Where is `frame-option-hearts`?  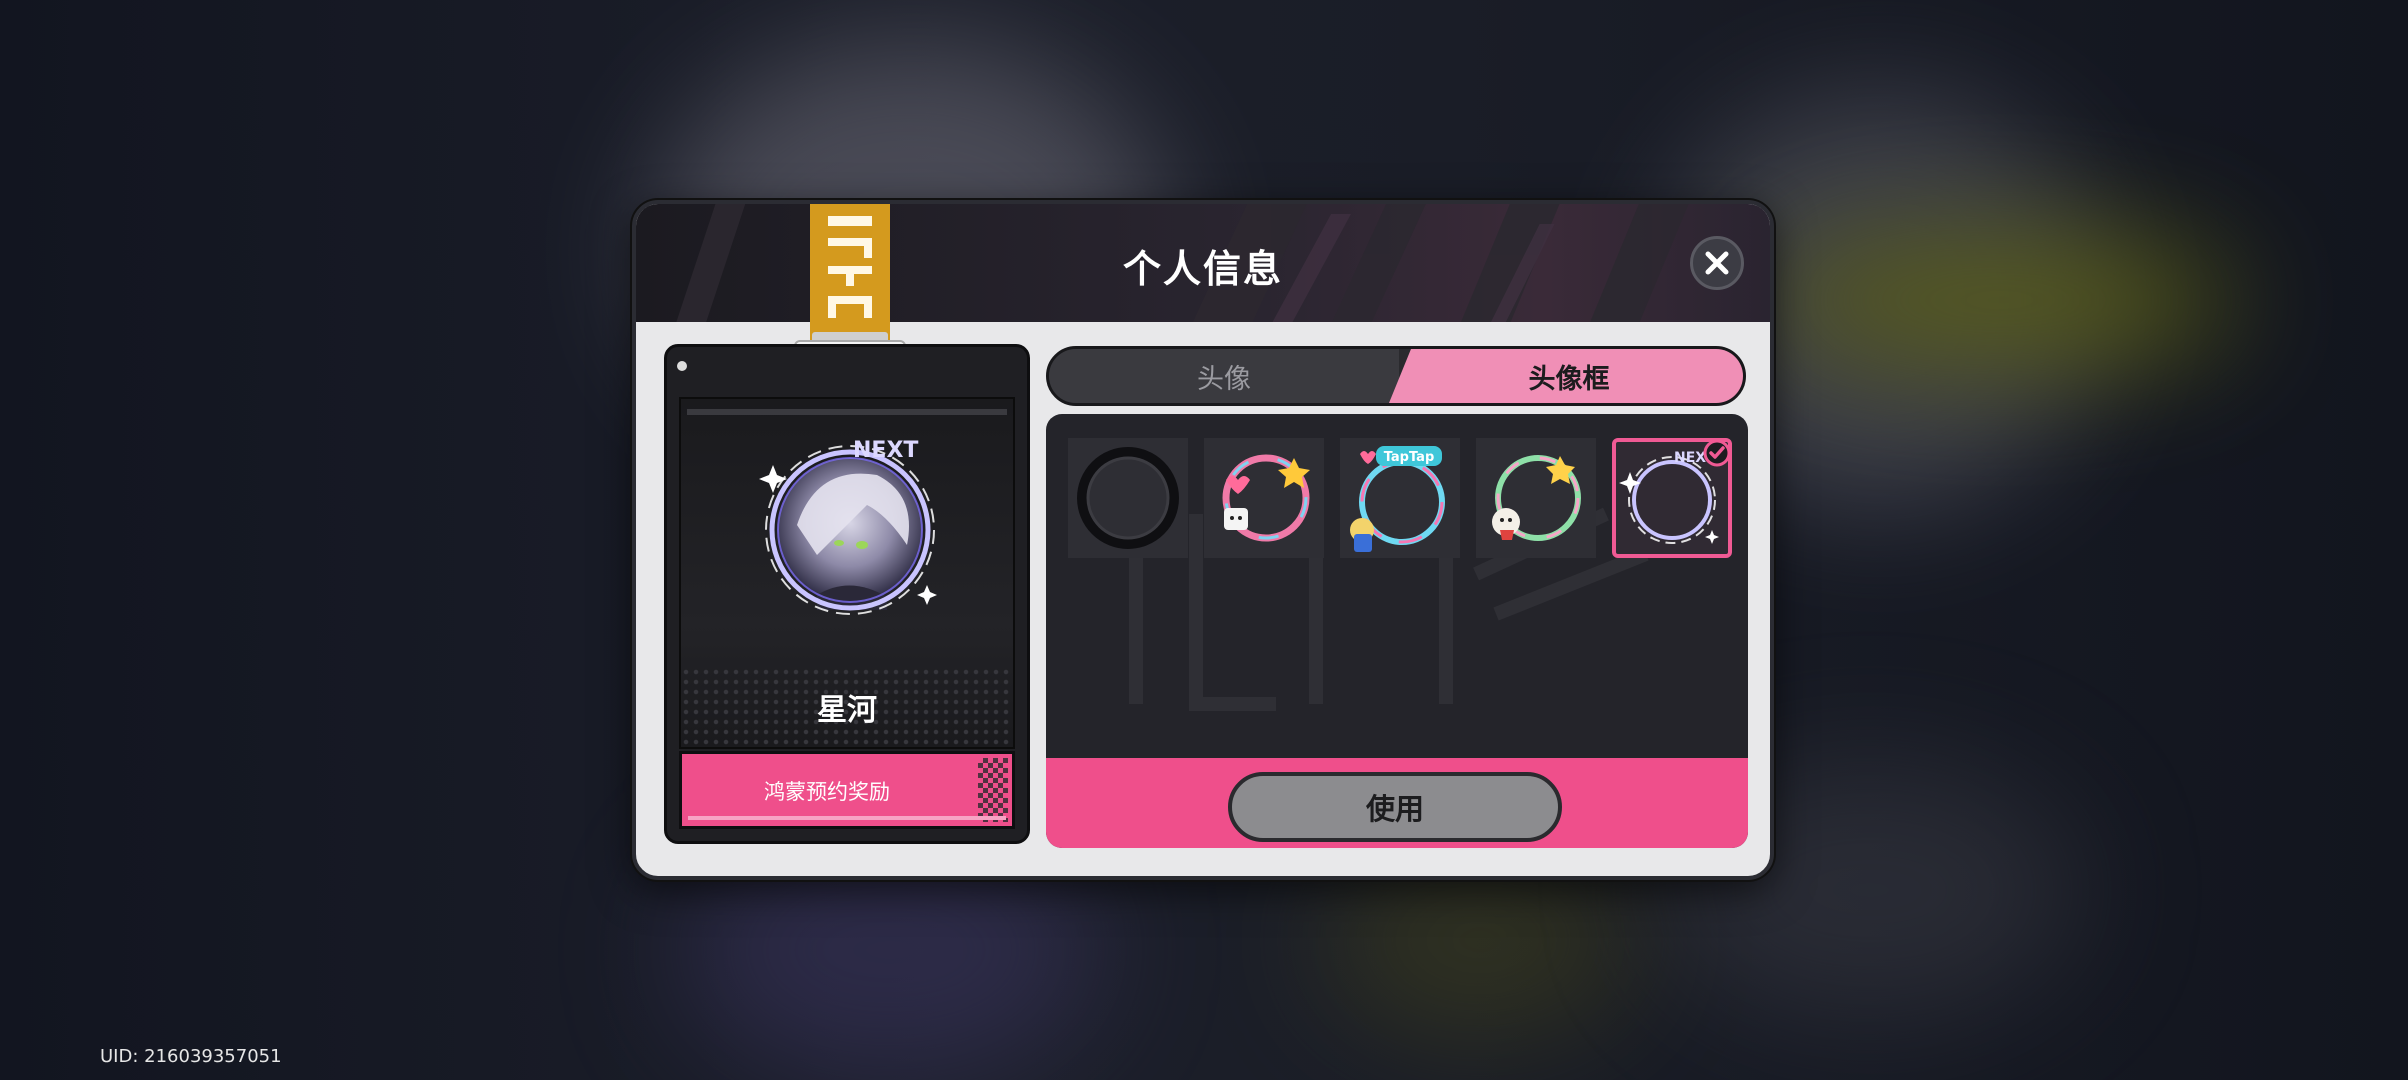 frame-option-hearts is located at coordinates (1264, 498).